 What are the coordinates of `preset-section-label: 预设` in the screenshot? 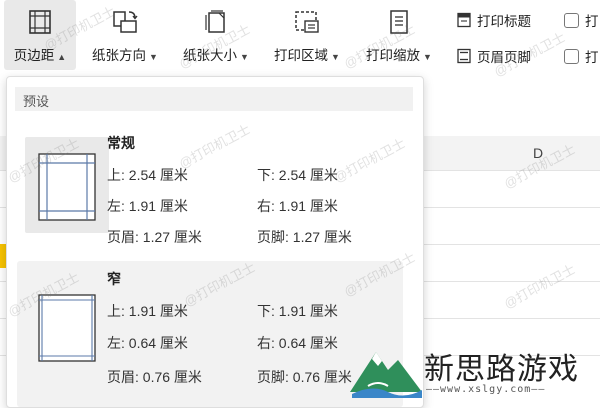 It's located at (36, 101).